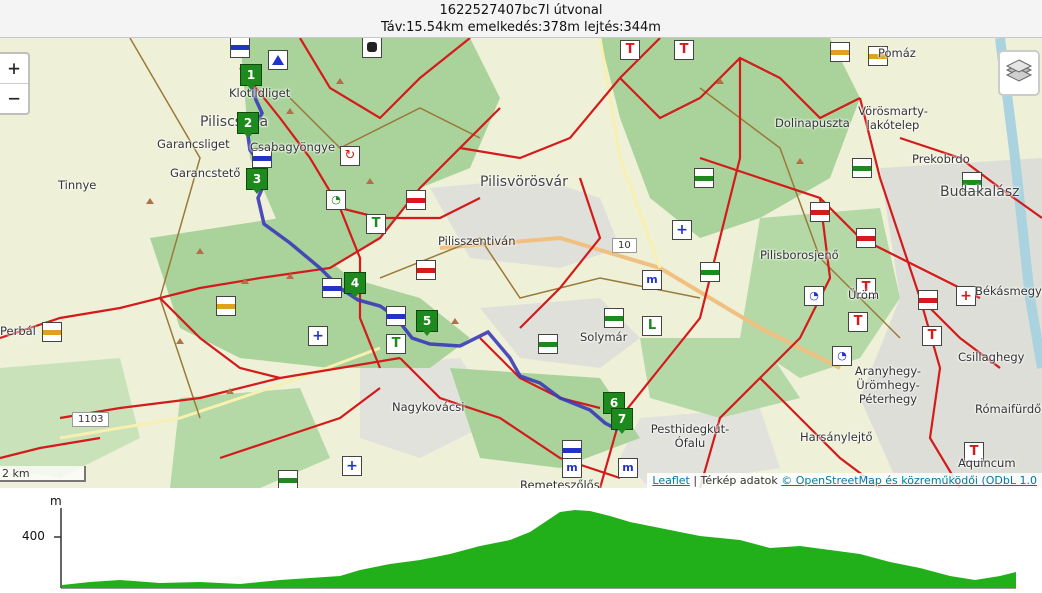  Describe the element at coordinates (18, 331) in the screenshot. I see `place-label: Perbál` at that location.